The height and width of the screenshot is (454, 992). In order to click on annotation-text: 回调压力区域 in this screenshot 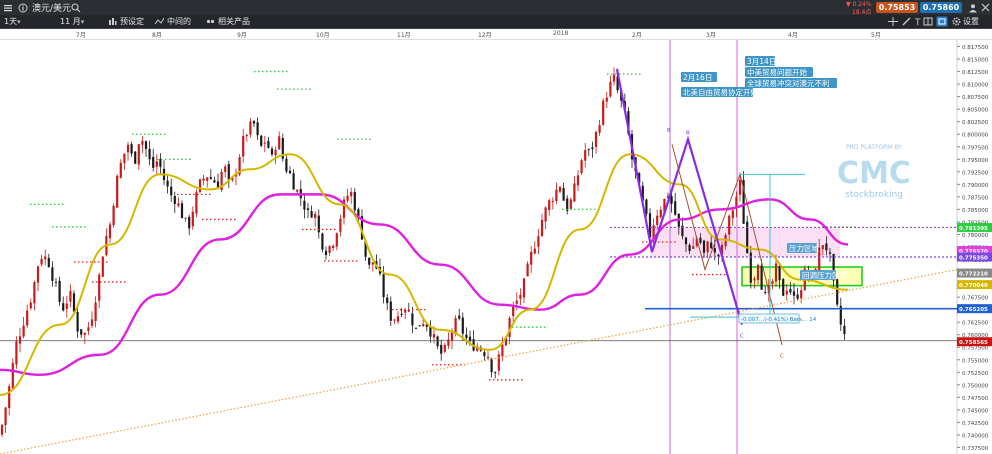, I will do `click(824, 275)`.